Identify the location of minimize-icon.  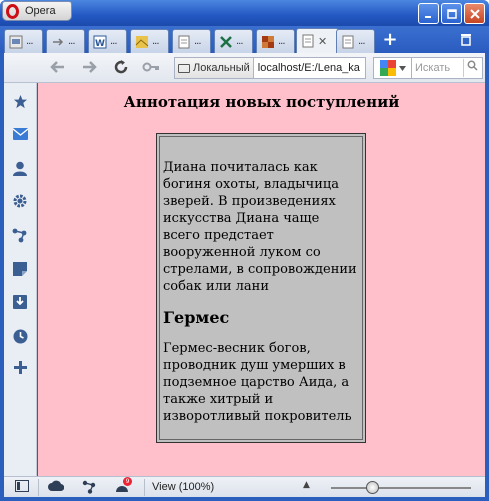
(427, 16).